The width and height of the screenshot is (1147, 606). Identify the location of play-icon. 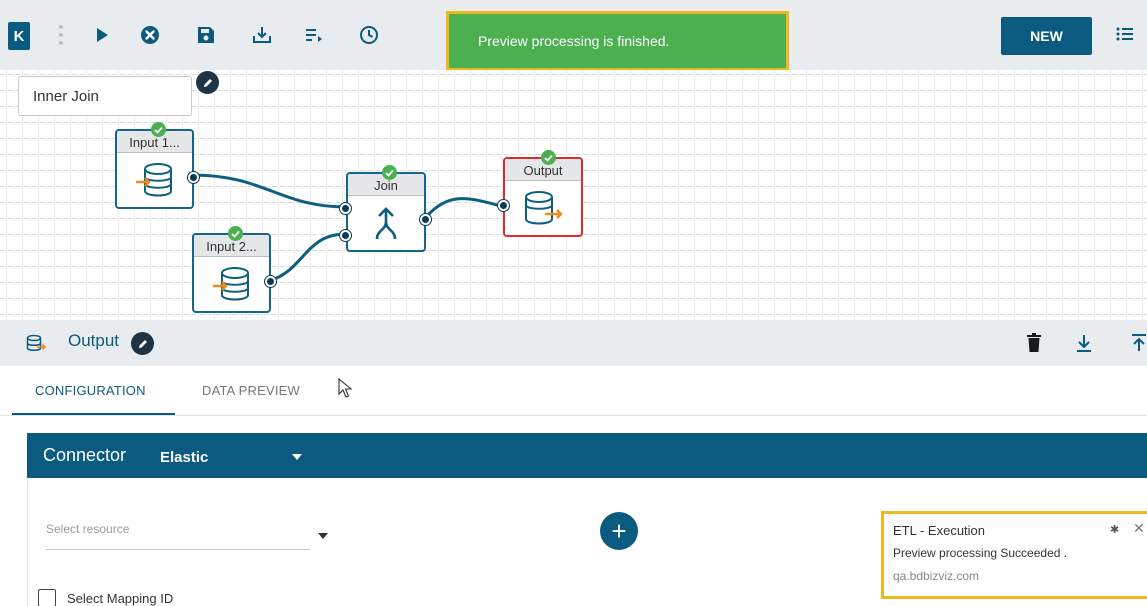
(102, 35).